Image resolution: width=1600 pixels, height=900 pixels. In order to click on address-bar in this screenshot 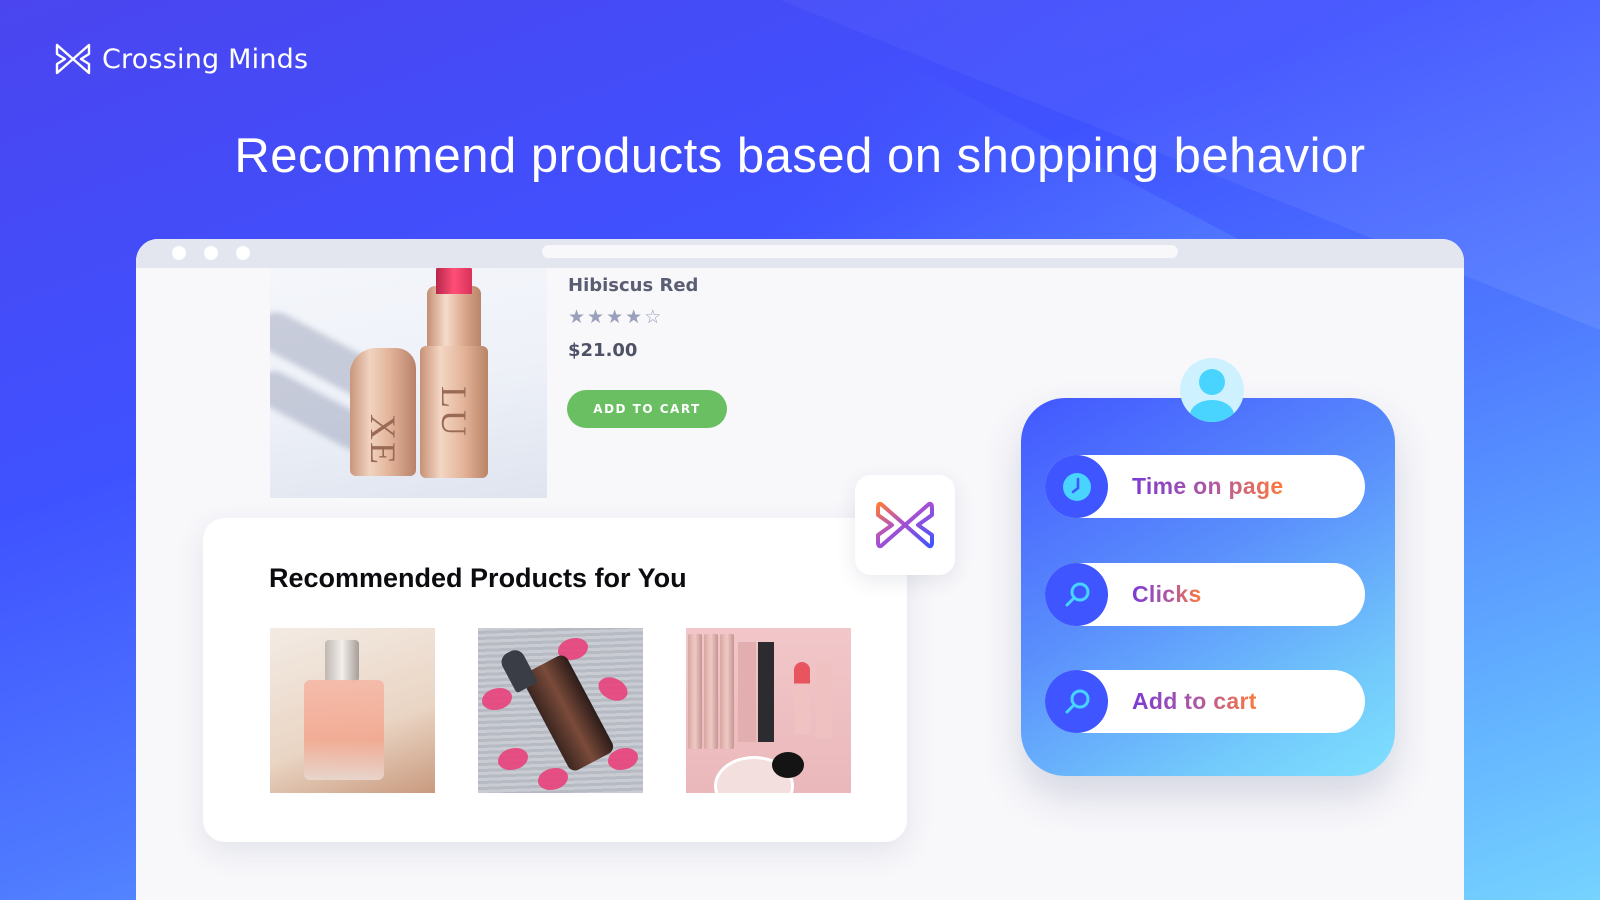, I will do `click(860, 251)`.